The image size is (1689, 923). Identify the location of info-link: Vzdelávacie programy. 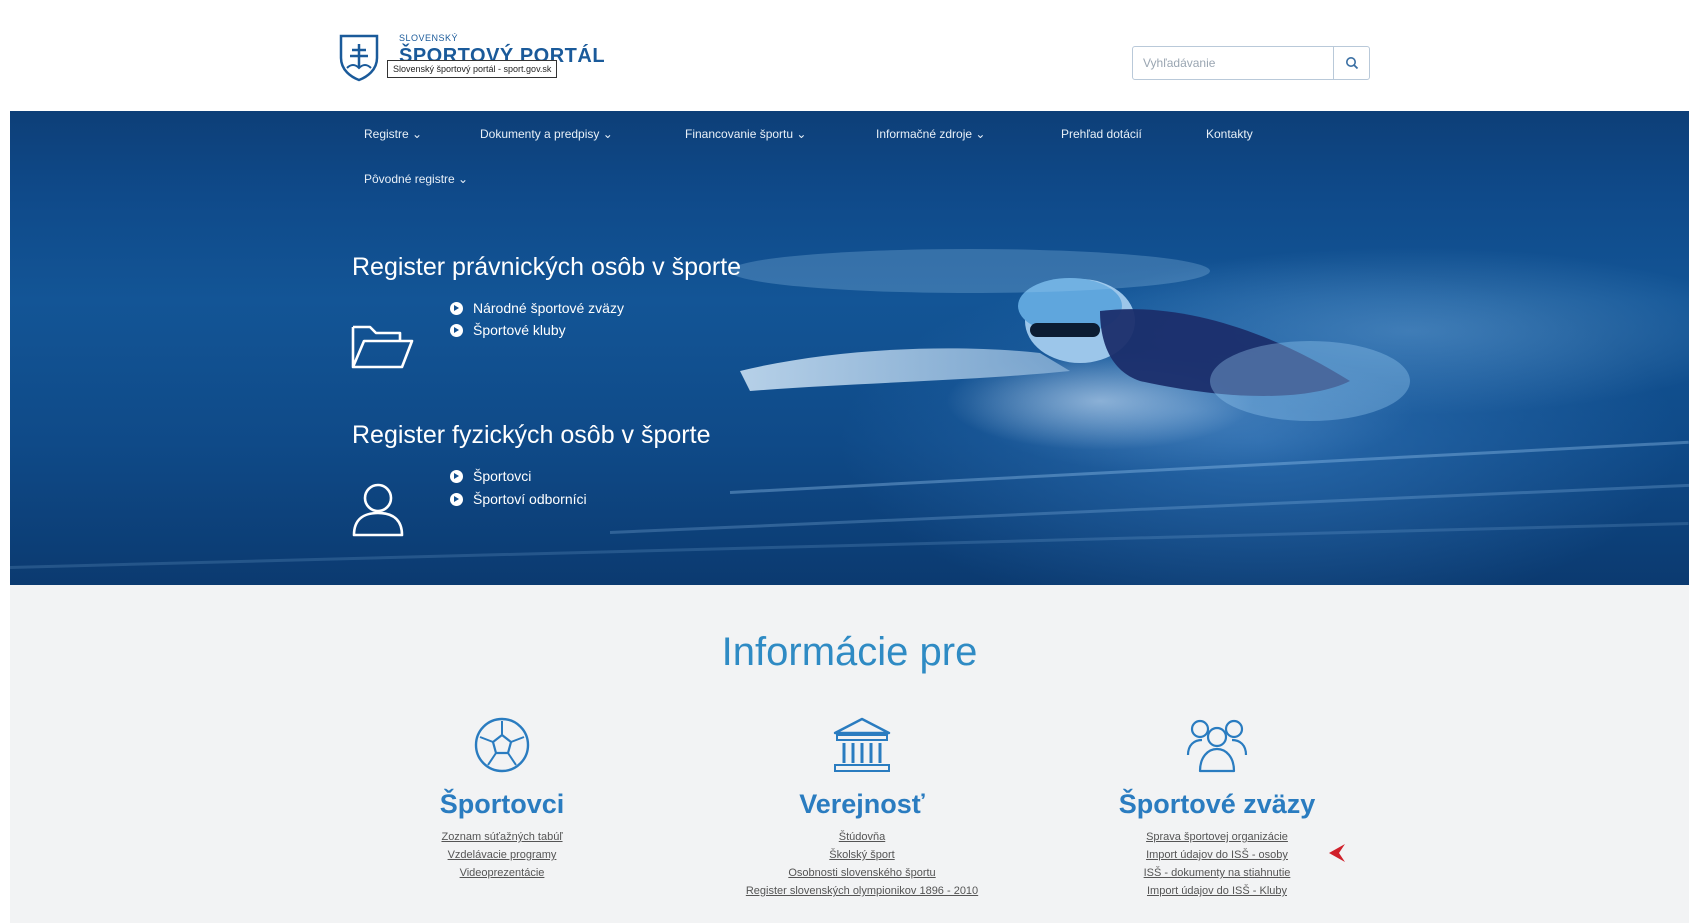
(502, 855).